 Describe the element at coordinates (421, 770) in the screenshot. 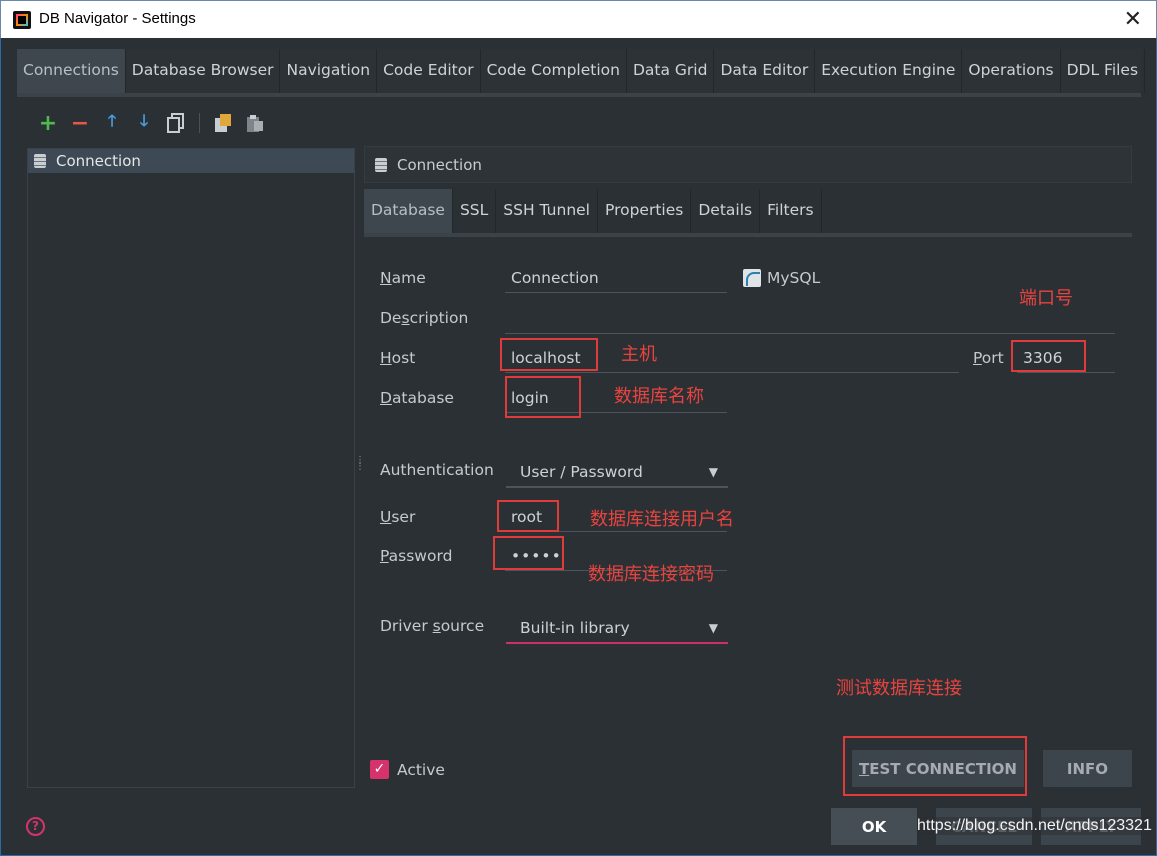

I see `active-label: Active` at that location.